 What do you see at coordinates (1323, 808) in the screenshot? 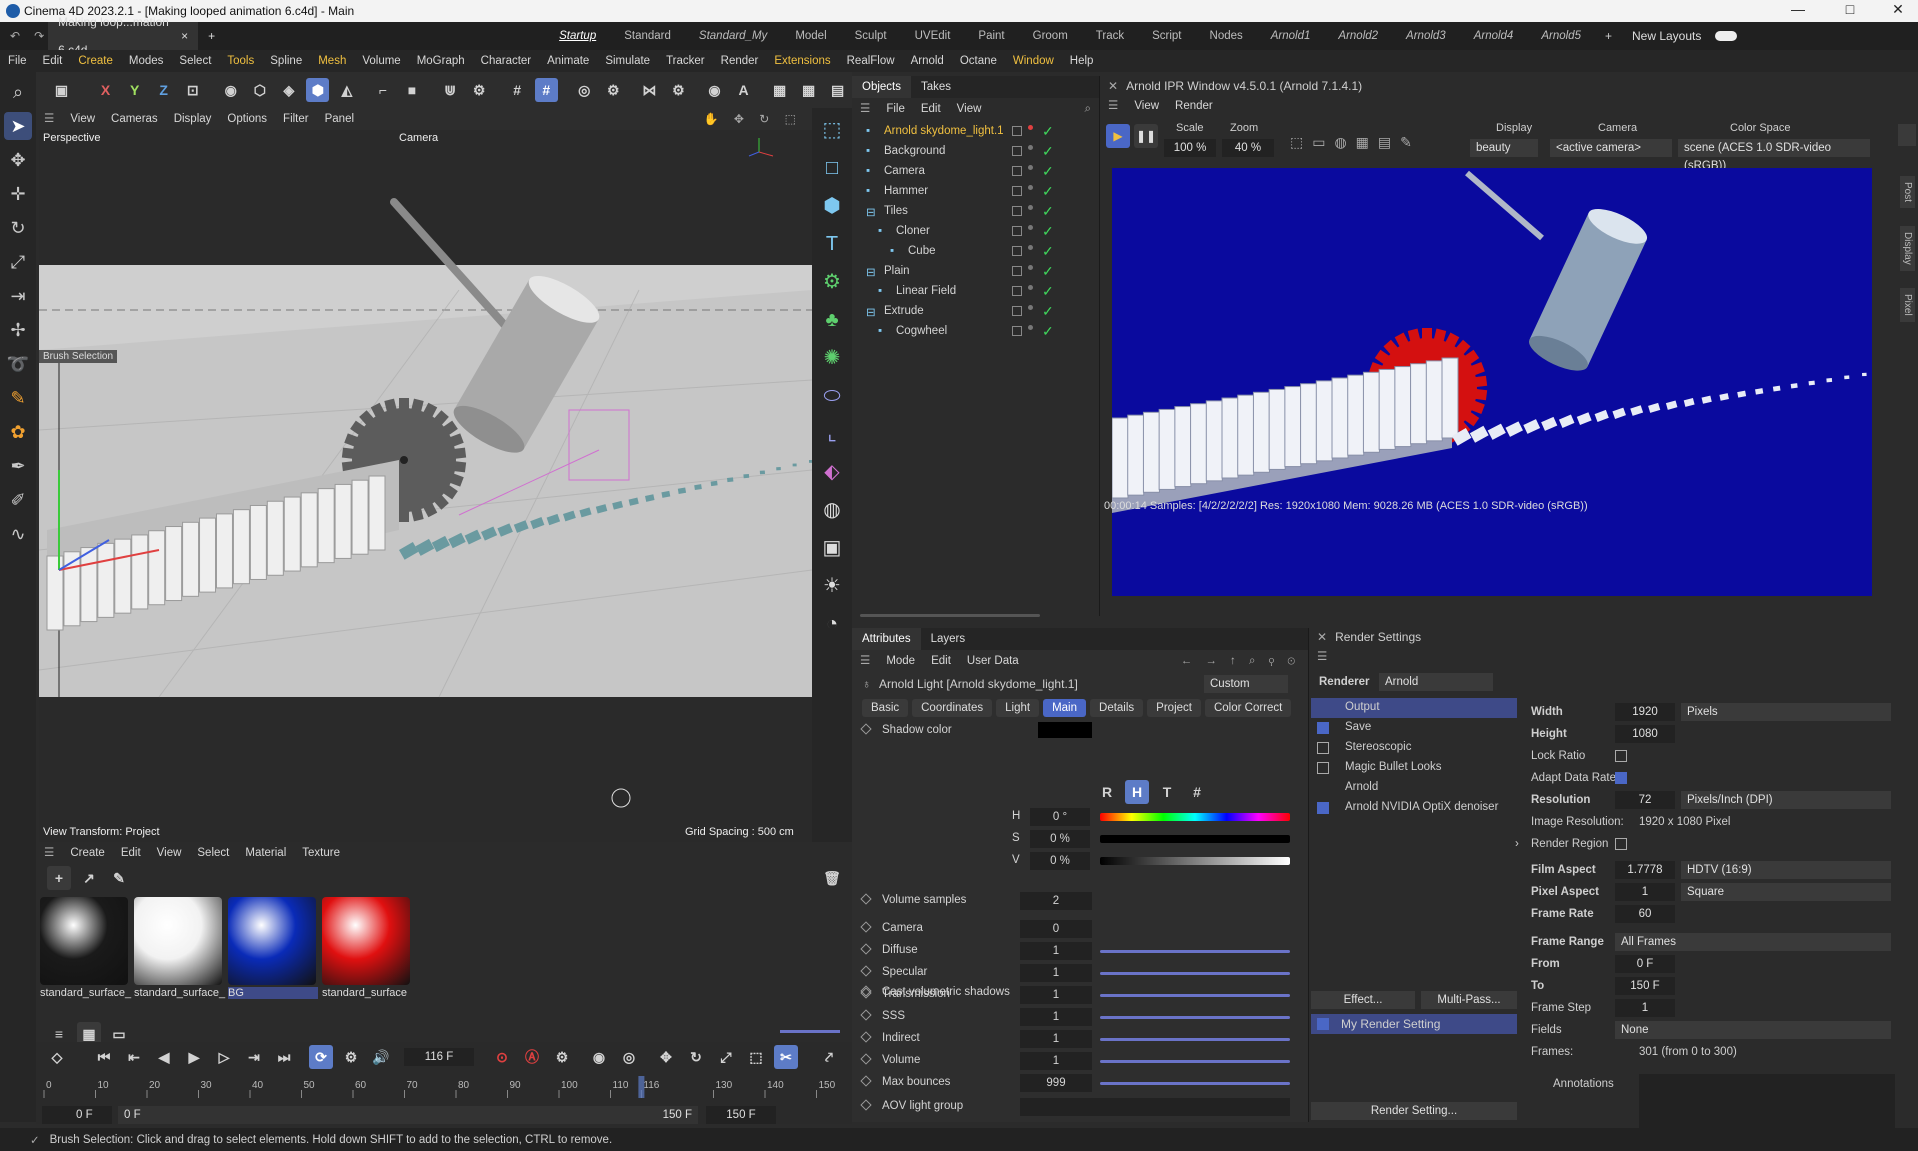
I see `list-item-checkbox` at bounding box center [1323, 808].